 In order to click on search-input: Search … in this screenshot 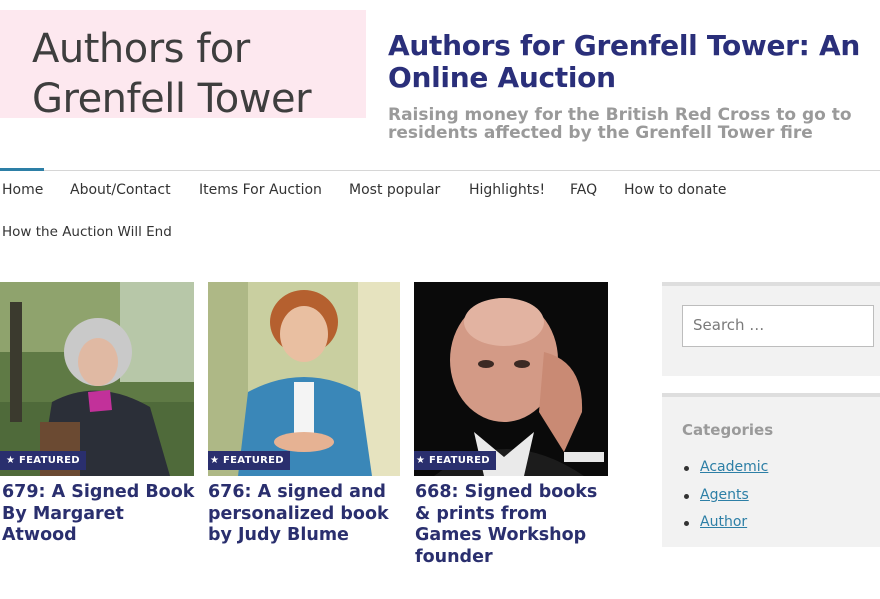, I will do `click(778, 326)`.